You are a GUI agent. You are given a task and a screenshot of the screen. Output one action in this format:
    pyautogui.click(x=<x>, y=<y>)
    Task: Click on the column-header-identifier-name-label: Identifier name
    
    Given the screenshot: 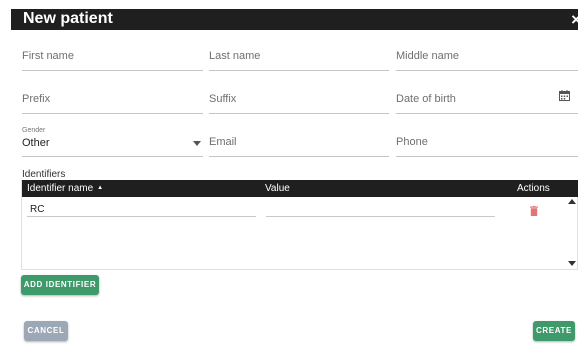 What is the action you would take?
    pyautogui.click(x=60, y=188)
    